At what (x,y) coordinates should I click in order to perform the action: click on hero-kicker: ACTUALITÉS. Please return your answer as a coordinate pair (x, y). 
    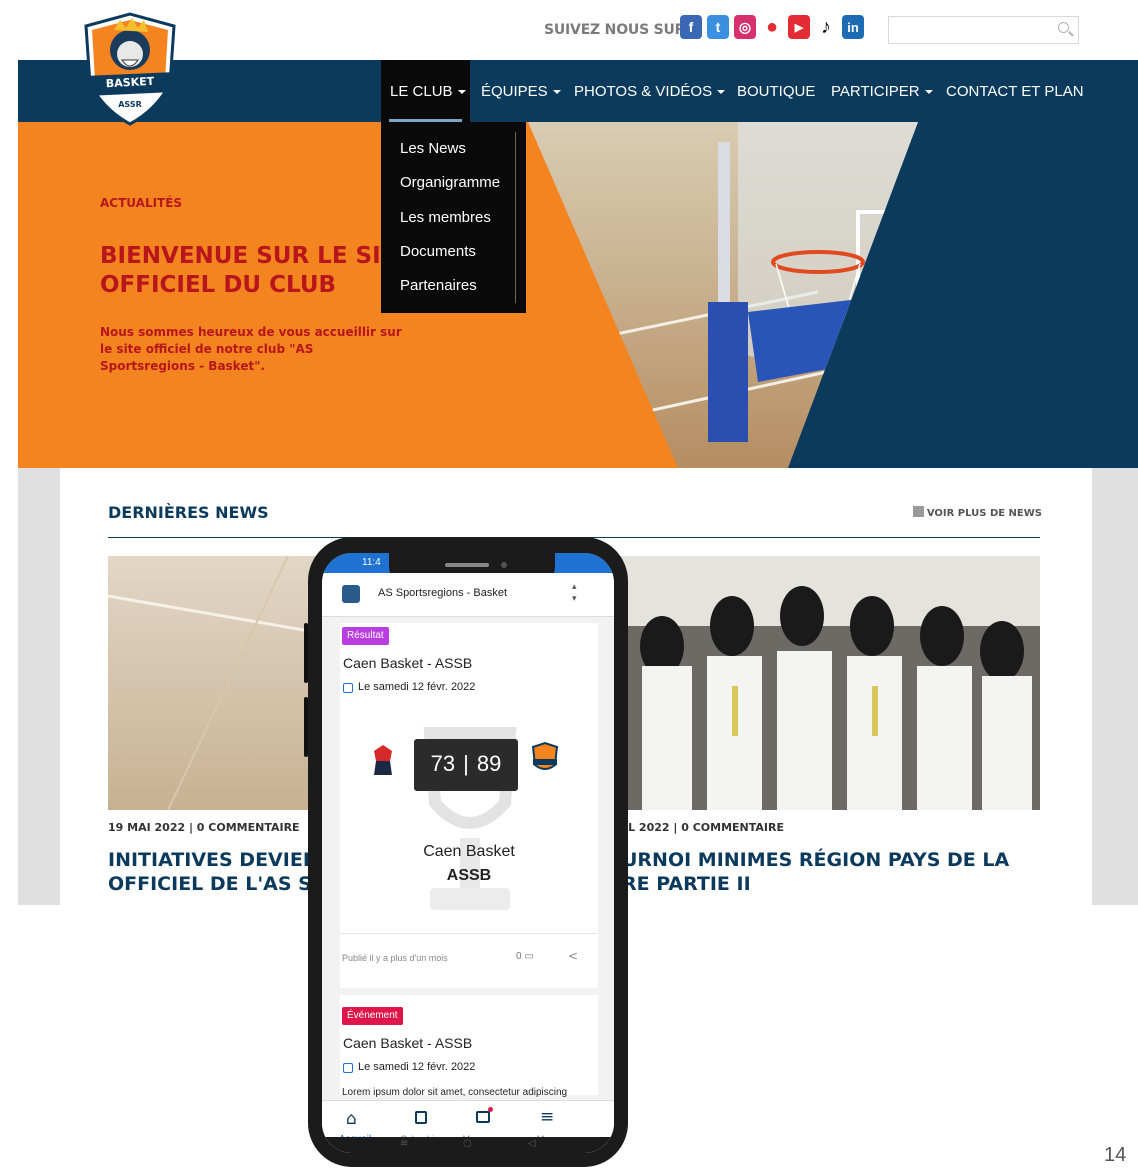
    Looking at the image, I should click on (141, 203).